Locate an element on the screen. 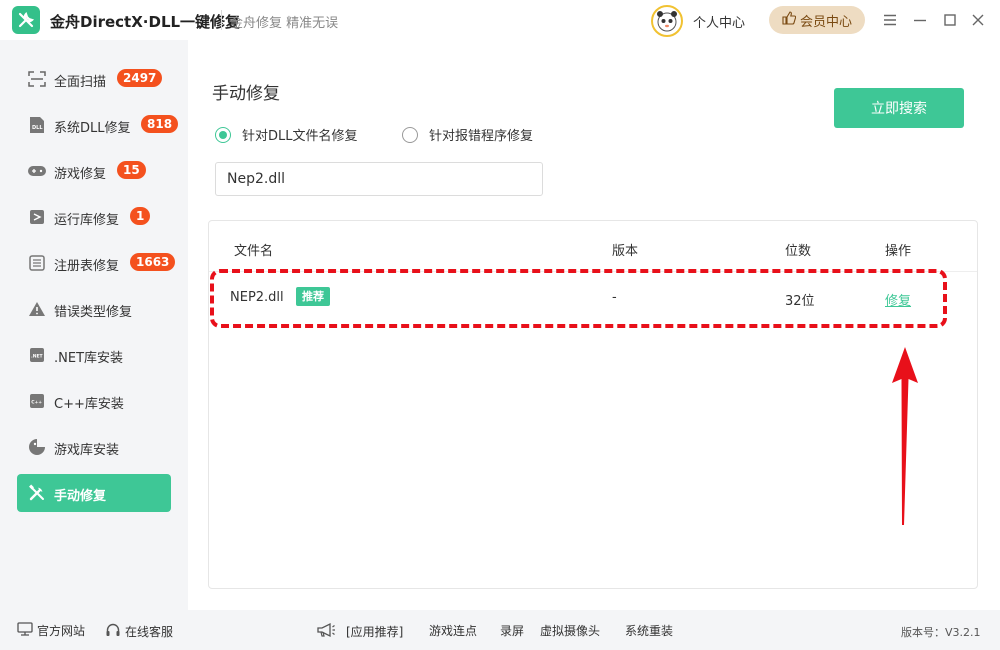 The width and height of the screenshot is (1000, 650). minimize-icon is located at coordinates (920, 20).